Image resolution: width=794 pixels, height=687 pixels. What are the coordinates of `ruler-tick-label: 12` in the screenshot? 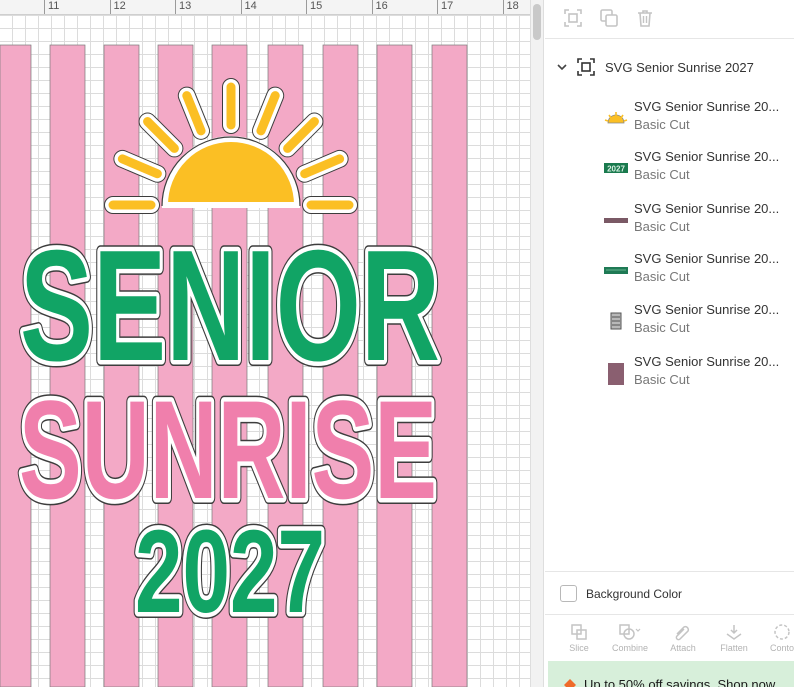 It's located at (119, 6).